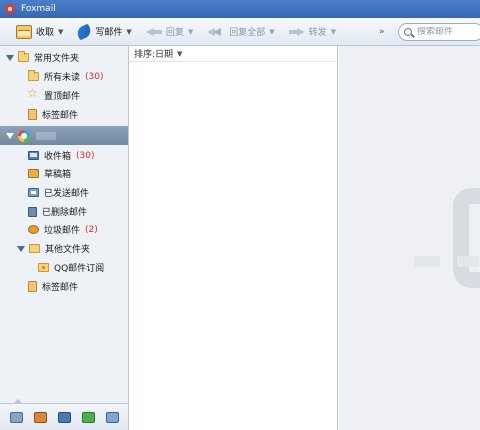 Image resolution: width=480 pixels, height=430 pixels. Describe the element at coordinates (317, 33) in the screenshot. I see `forward-label: 转发` at that location.